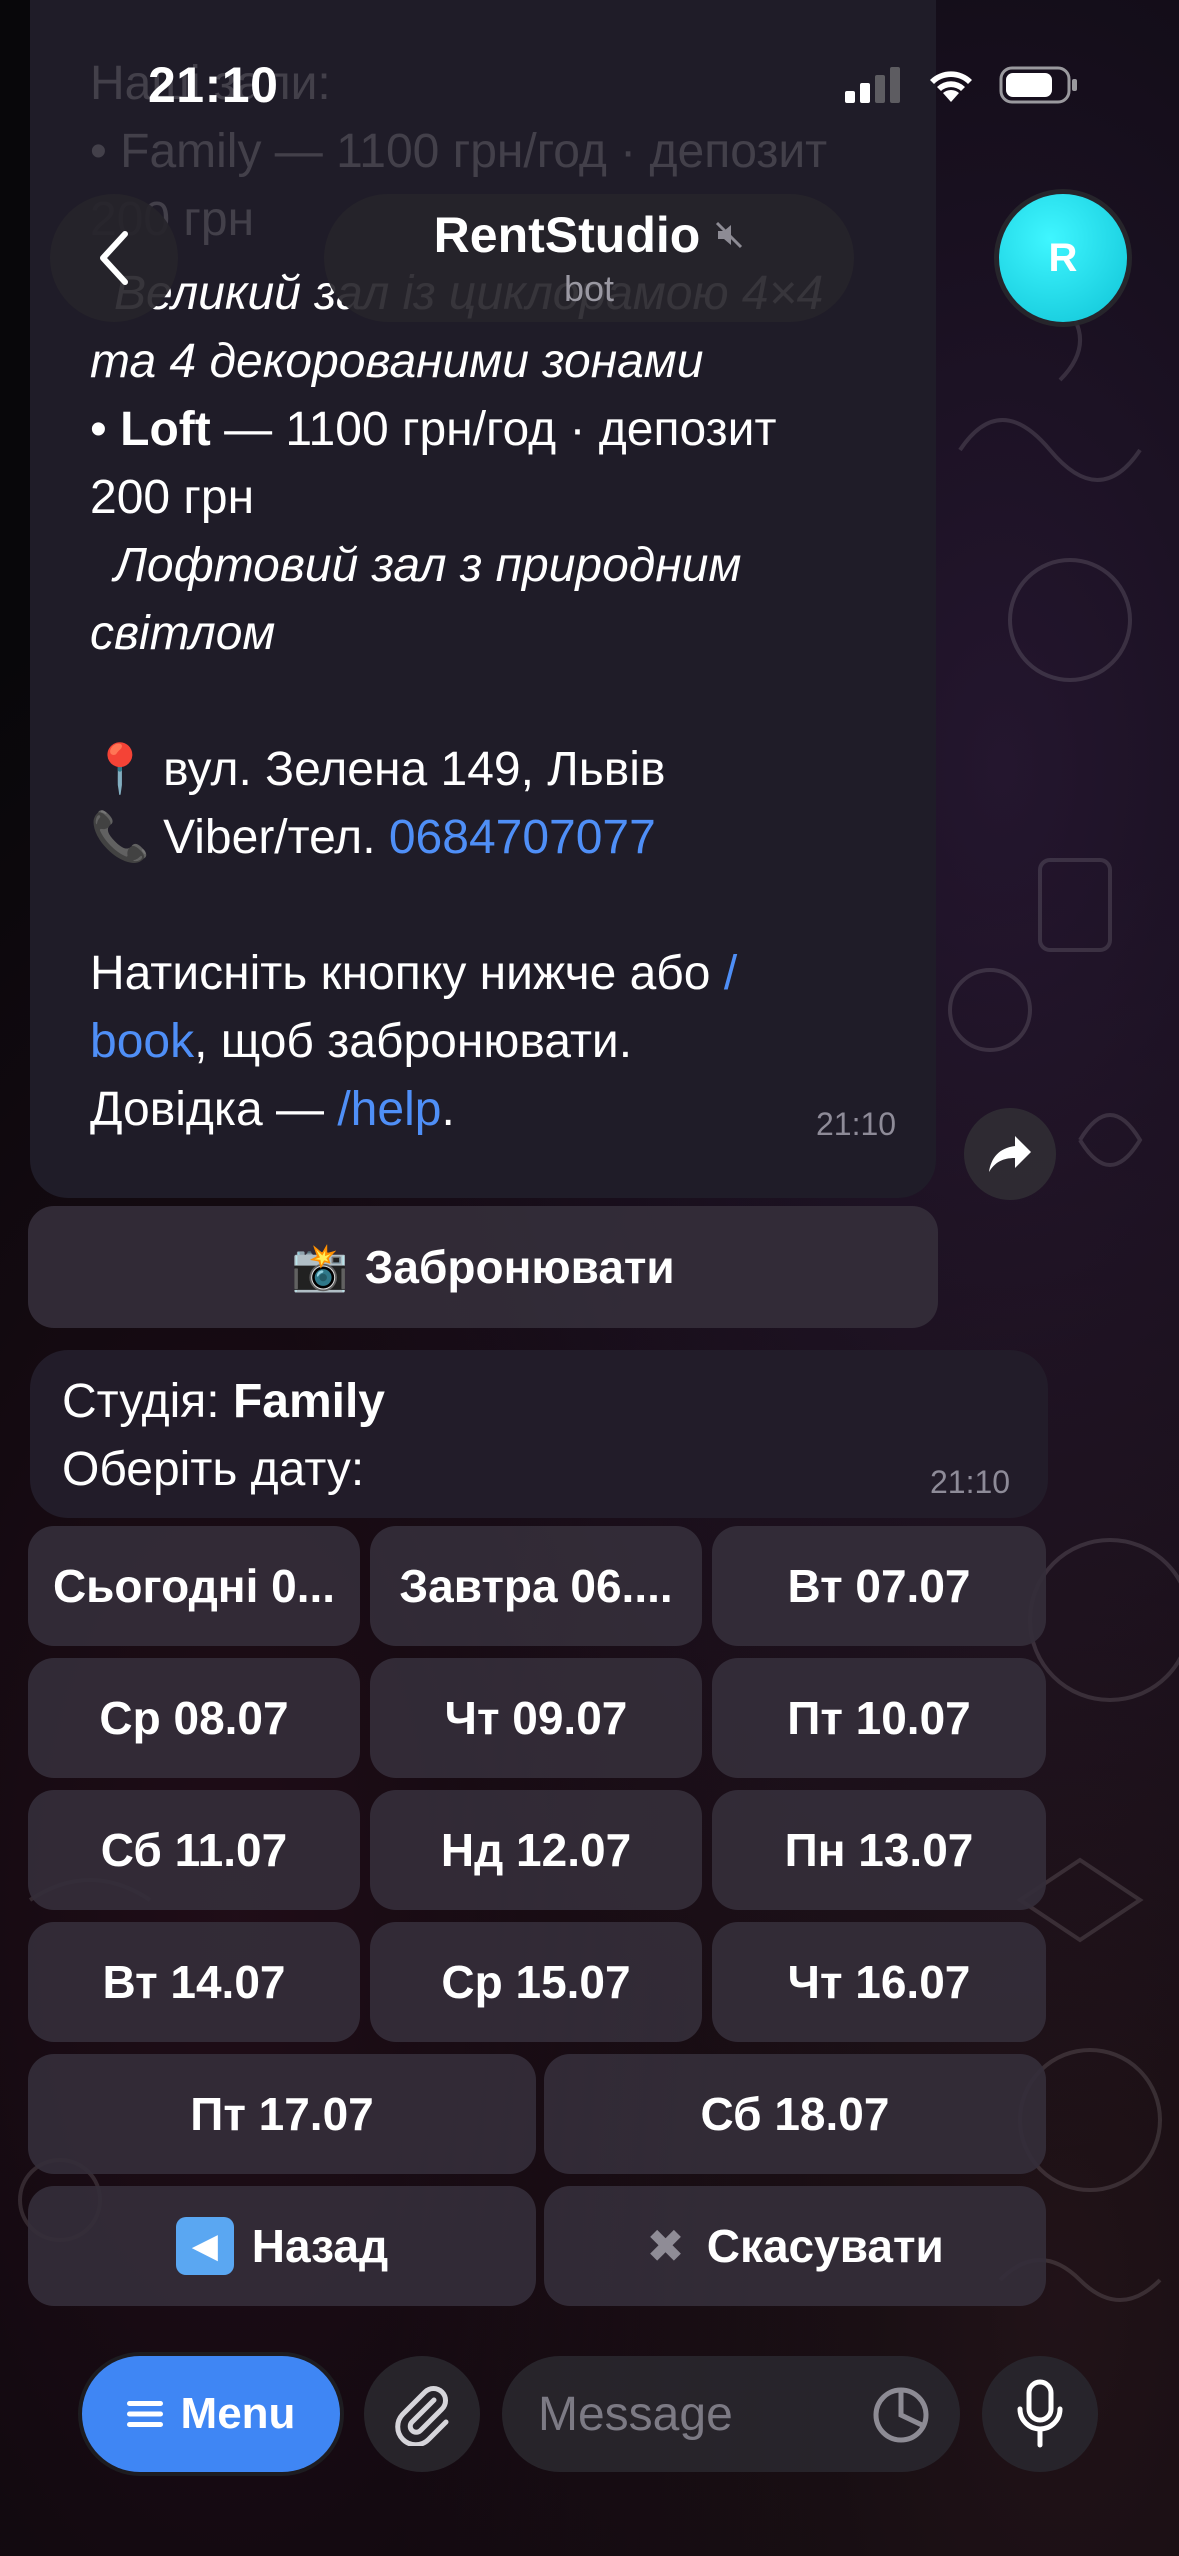  What do you see at coordinates (825, 2246) in the screenshot?
I see `cancel-label: Скасувати` at bounding box center [825, 2246].